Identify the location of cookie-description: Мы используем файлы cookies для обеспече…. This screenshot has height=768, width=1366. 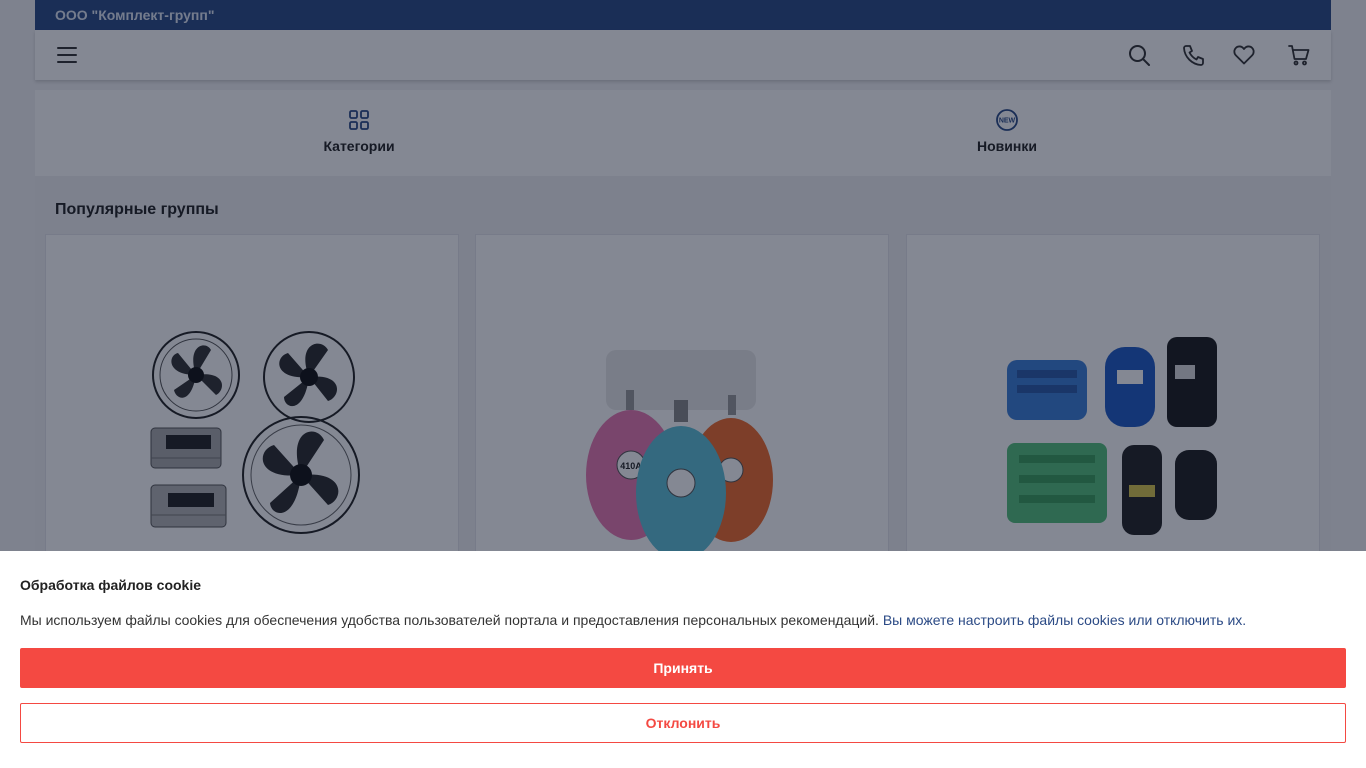
(451, 620).